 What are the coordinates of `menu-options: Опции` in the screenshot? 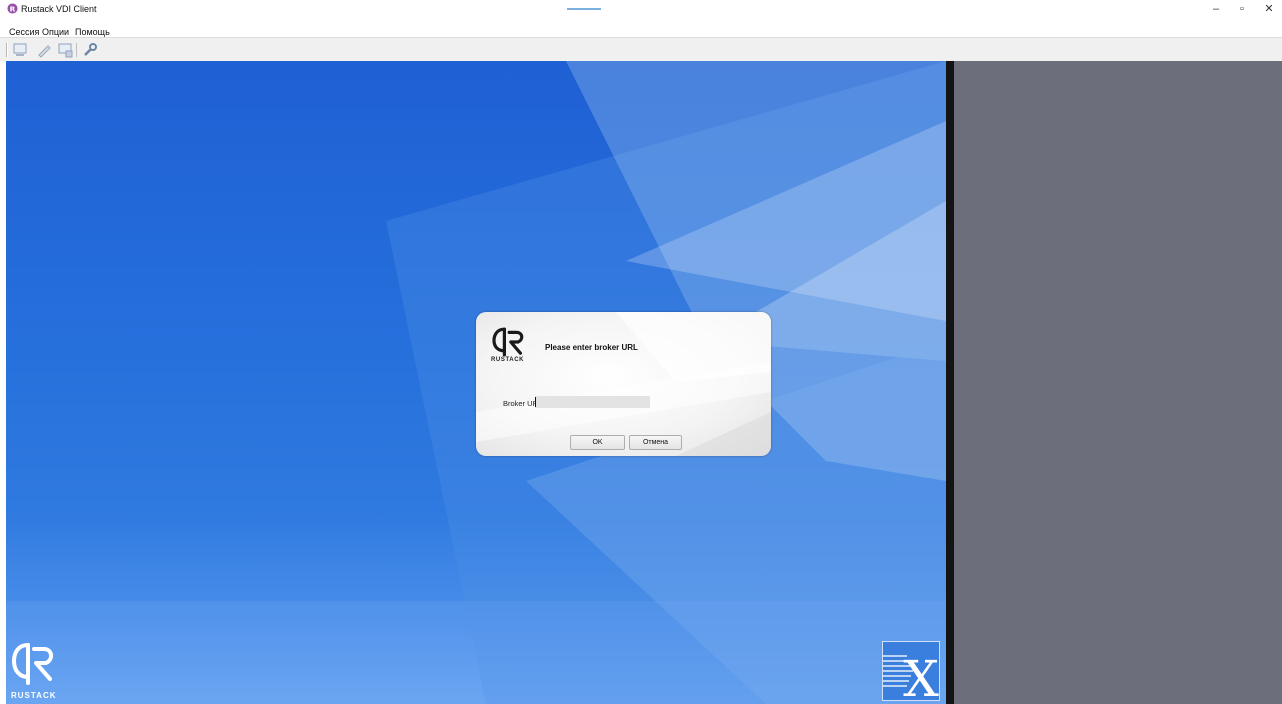 It's located at (55, 32).